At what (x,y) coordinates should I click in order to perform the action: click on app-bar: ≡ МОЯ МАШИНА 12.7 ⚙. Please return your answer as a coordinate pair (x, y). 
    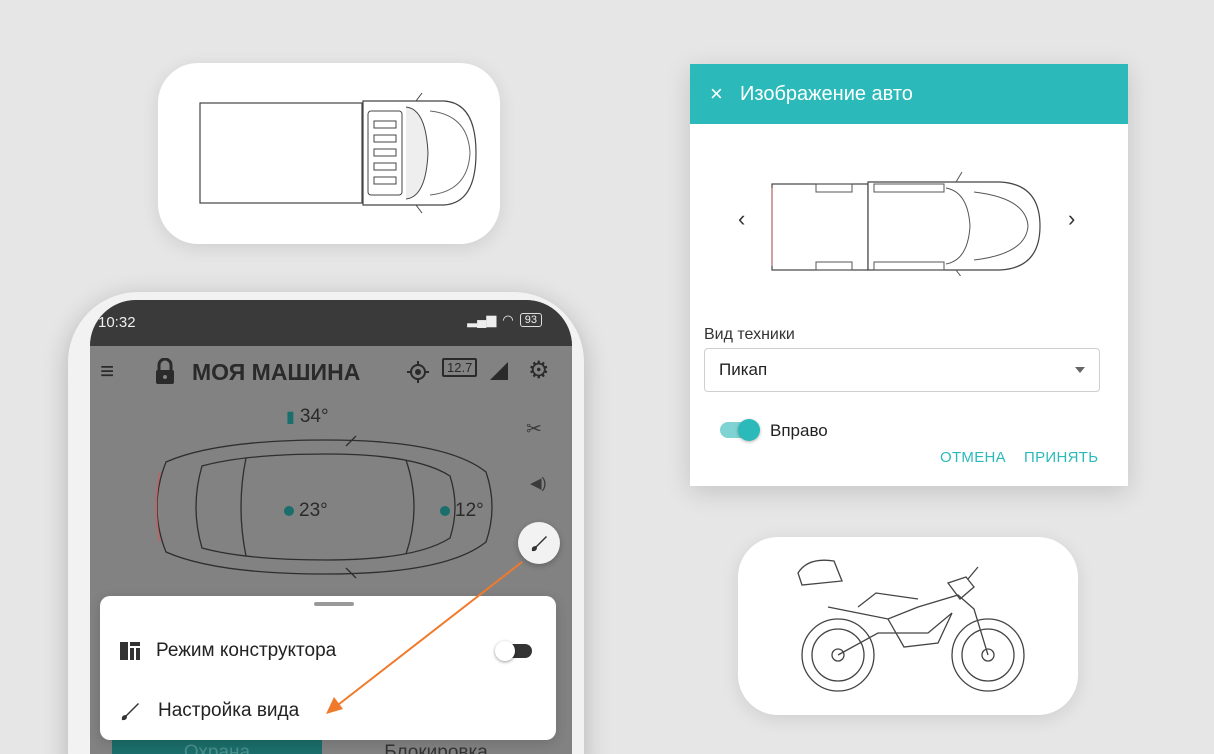
    Looking at the image, I should click on (331, 372).